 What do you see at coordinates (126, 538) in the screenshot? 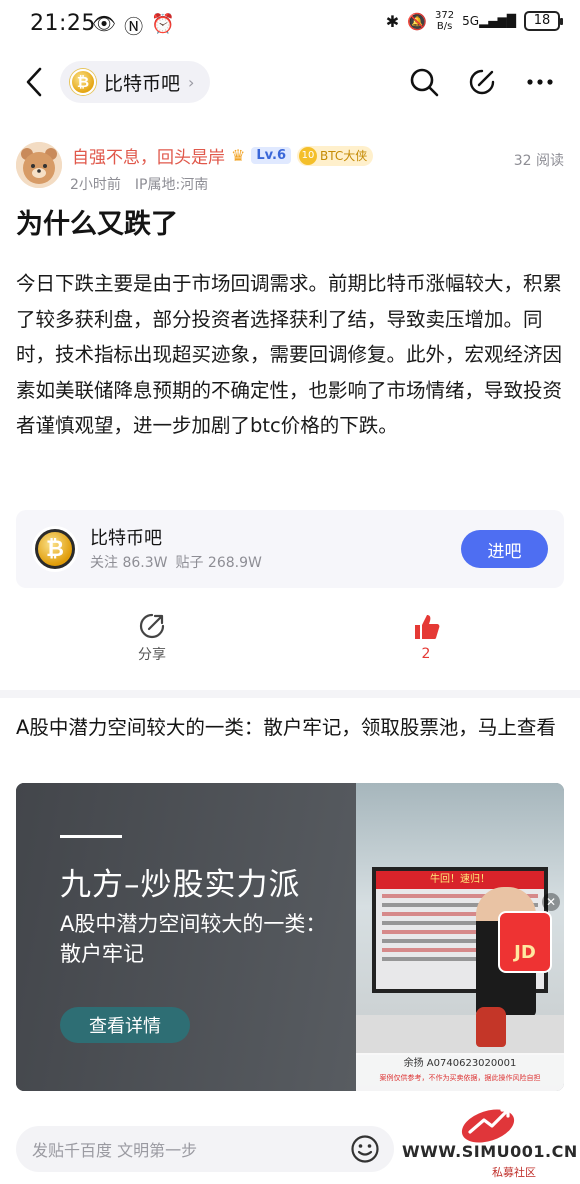
I see `forum-card-name: 比特币吧` at bounding box center [126, 538].